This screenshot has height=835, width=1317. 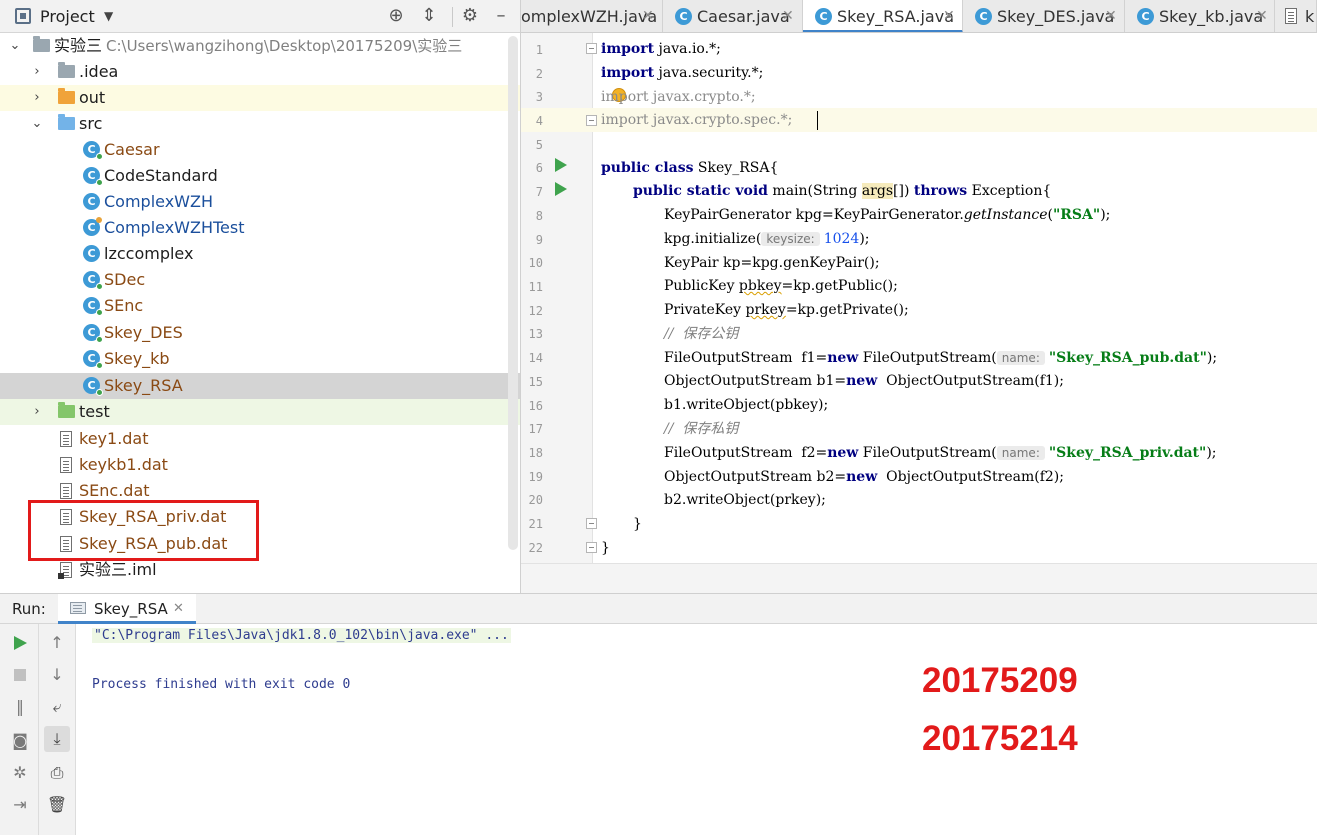 What do you see at coordinates (57, 773) in the screenshot?
I see `print-icon: ⎙` at bounding box center [57, 773].